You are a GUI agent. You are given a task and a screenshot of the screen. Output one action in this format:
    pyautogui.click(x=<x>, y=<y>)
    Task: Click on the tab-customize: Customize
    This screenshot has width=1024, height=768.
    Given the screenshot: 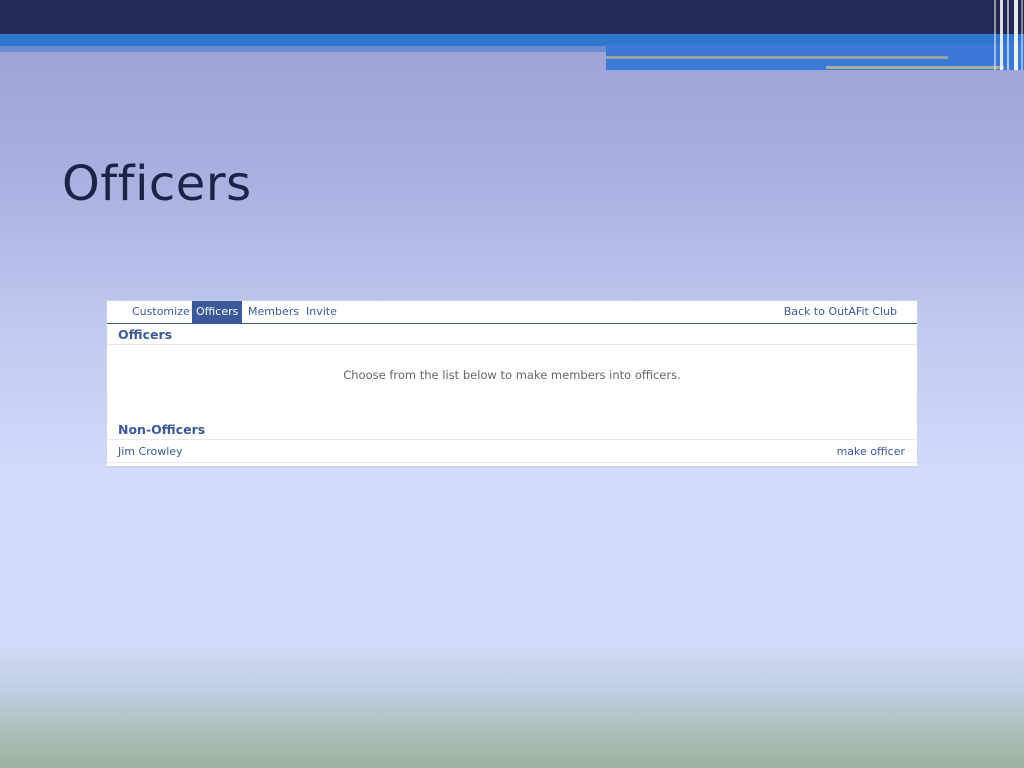 What is the action you would take?
    pyautogui.click(x=161, y=312)
    